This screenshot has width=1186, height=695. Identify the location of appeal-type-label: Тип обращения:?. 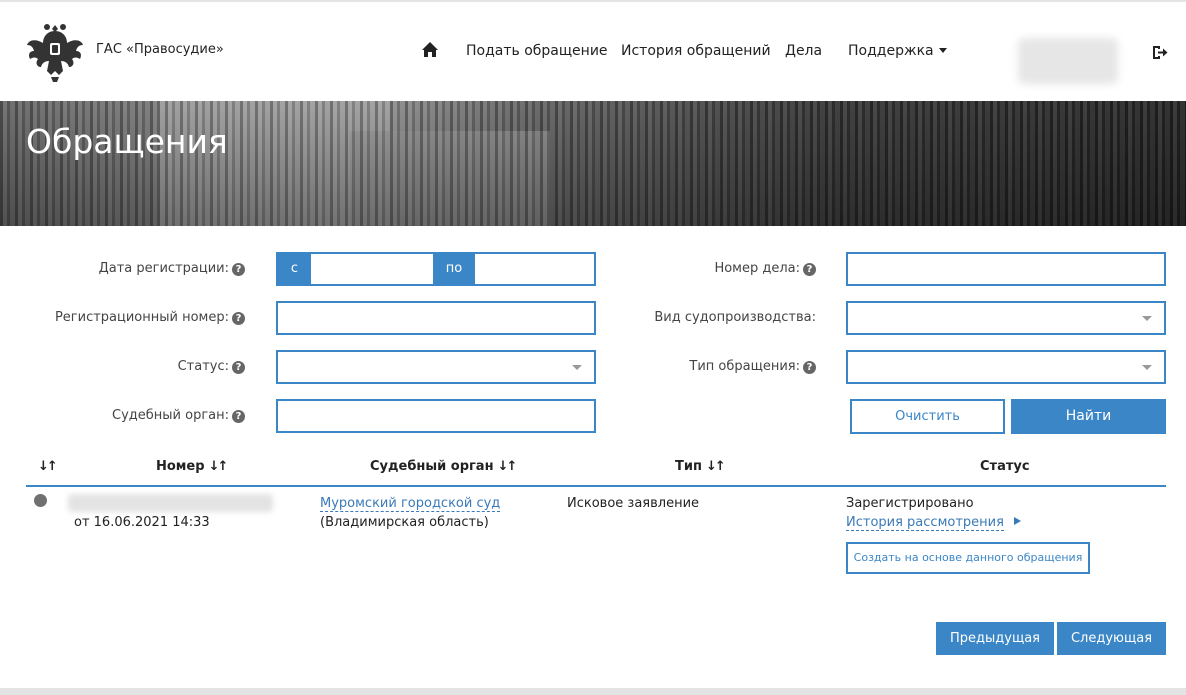
(752, 366).